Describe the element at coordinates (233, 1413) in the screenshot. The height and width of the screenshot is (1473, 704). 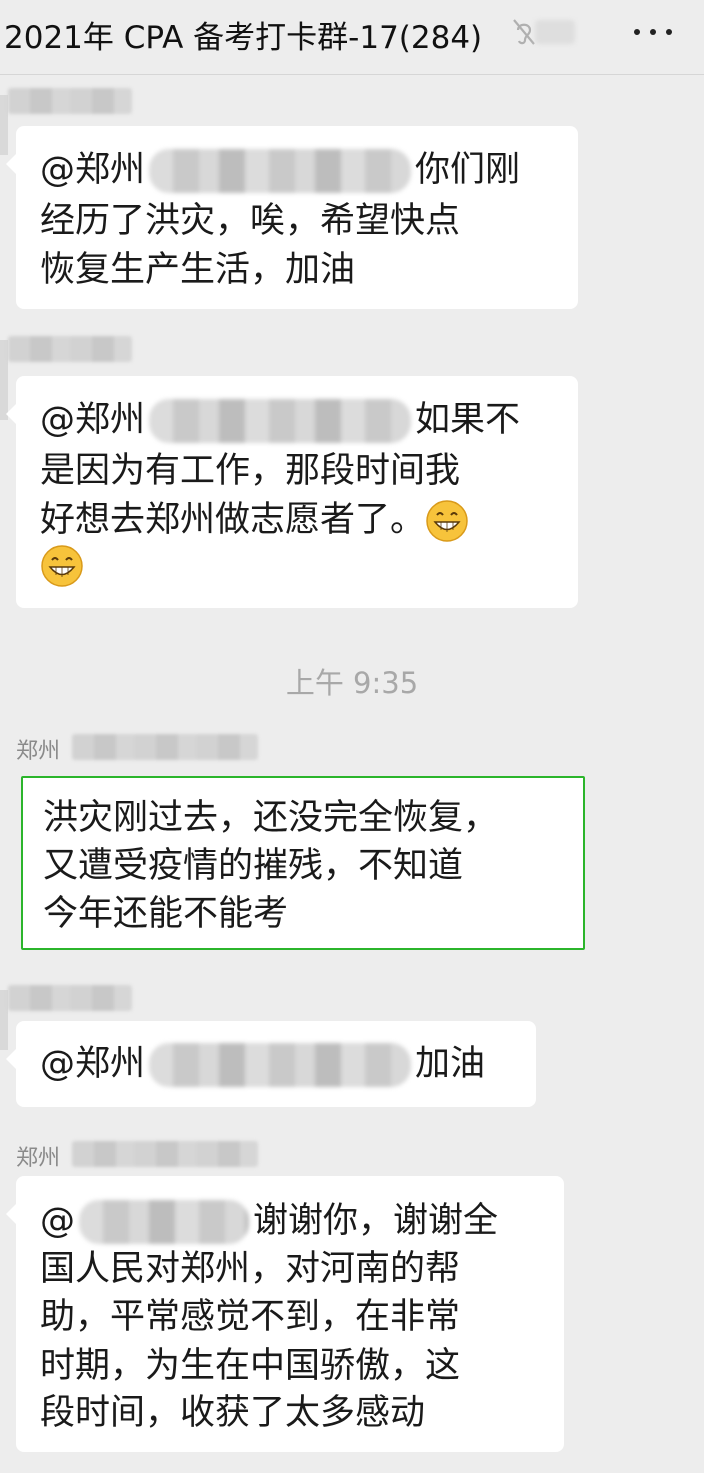
I see `message-line: 段时间，收获了太多感动` at that location.